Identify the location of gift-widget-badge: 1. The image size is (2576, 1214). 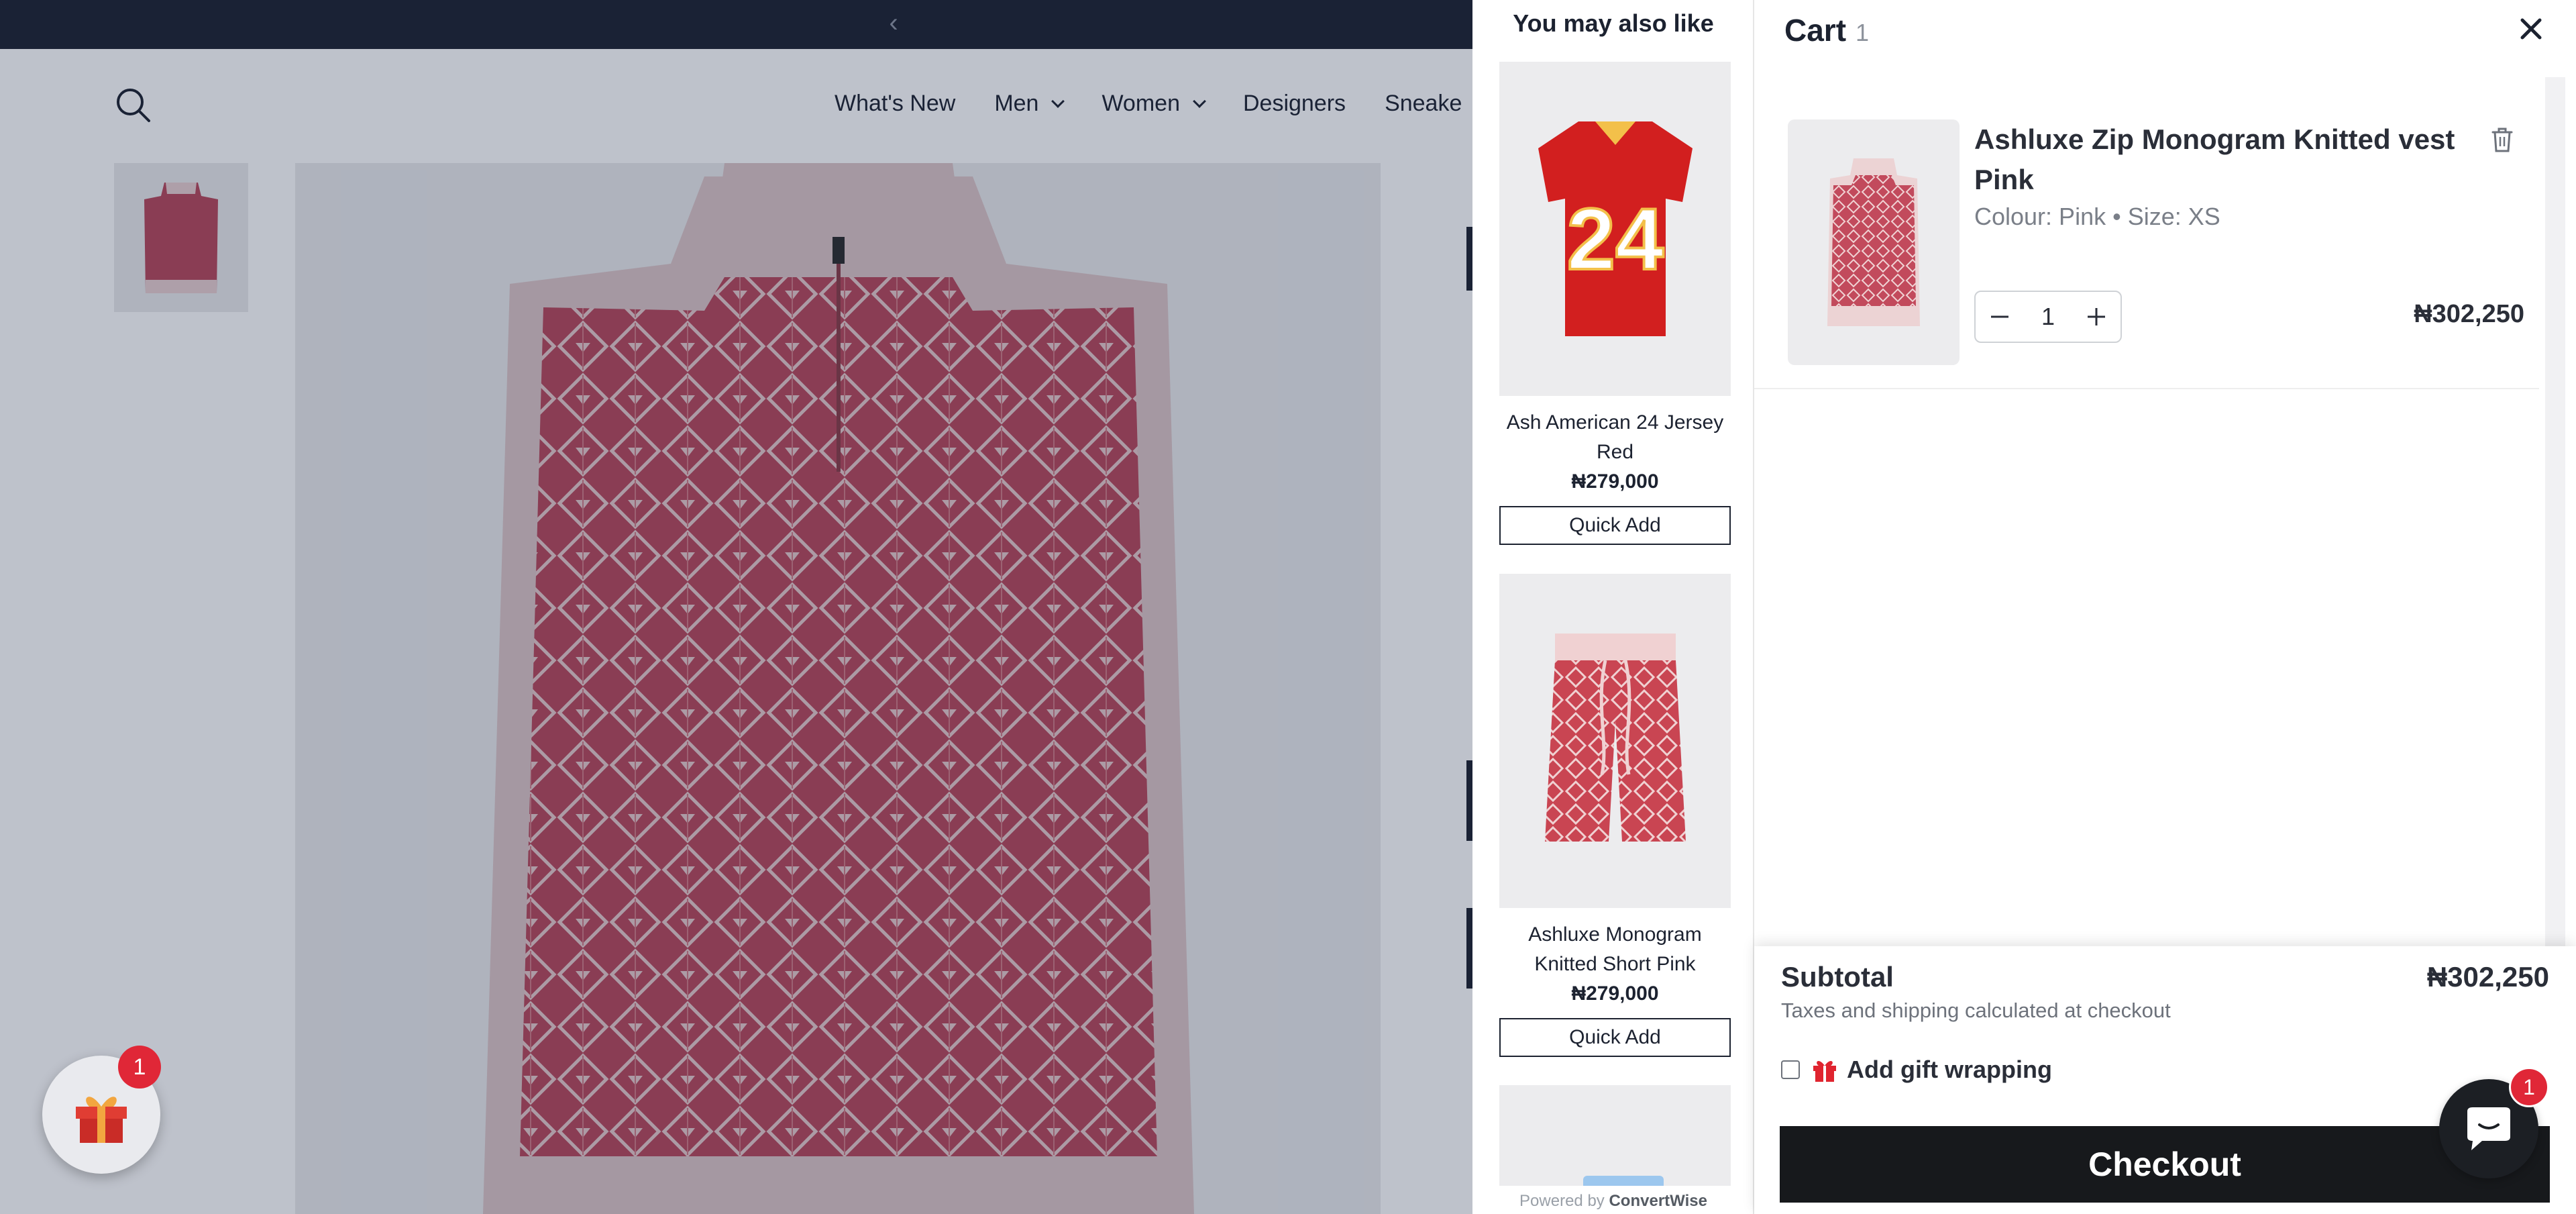
(139, 1067).